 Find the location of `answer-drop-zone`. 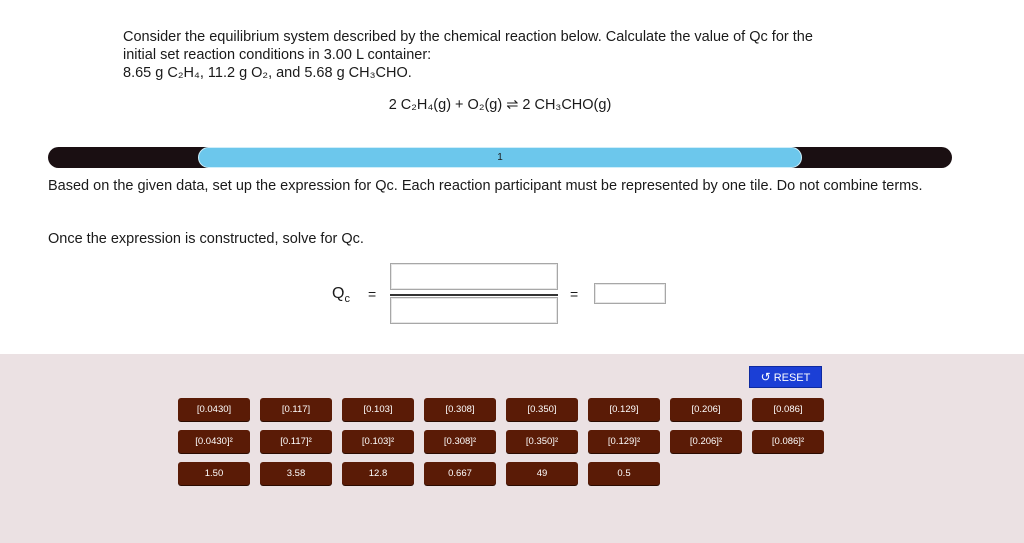

answer-drop-zone is located at coordinates (630, 293).